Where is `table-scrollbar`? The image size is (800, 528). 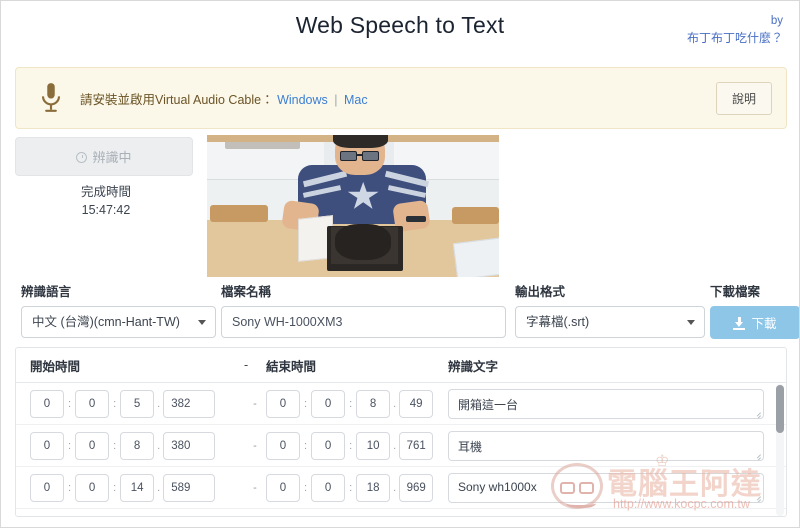
table-scrollbar is located at coordinates (780, 450).